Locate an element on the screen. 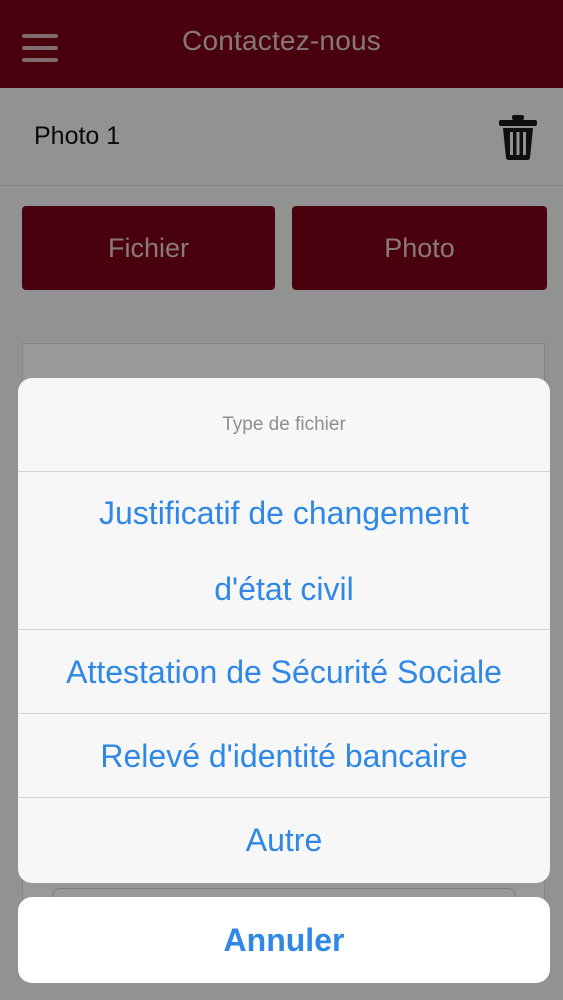 This screenshot has height=1000, width=563. option-bank-details: Relevé d'identité bancaire is located at coordinates (284, 756).